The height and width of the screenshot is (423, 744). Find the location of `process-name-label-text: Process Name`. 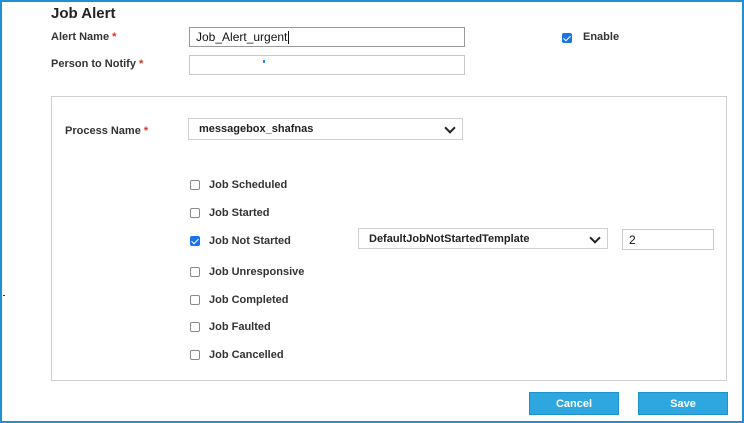

process-name-label-text: Process Name is located at coordinates (103, 131).